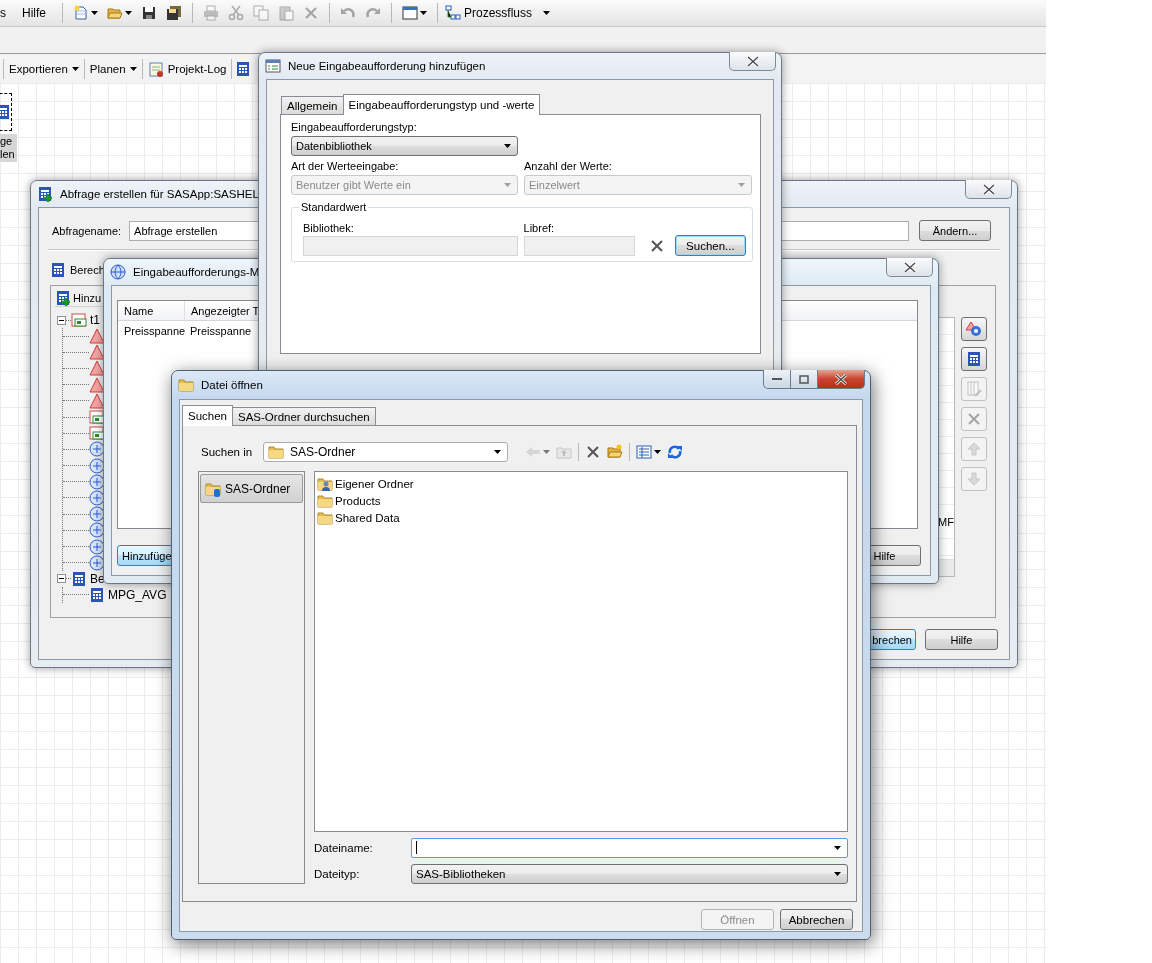  Describe the element at coordinates (385, 452) in the screenshot. I see `location-dropdown: SAS-Ordner` at that location.